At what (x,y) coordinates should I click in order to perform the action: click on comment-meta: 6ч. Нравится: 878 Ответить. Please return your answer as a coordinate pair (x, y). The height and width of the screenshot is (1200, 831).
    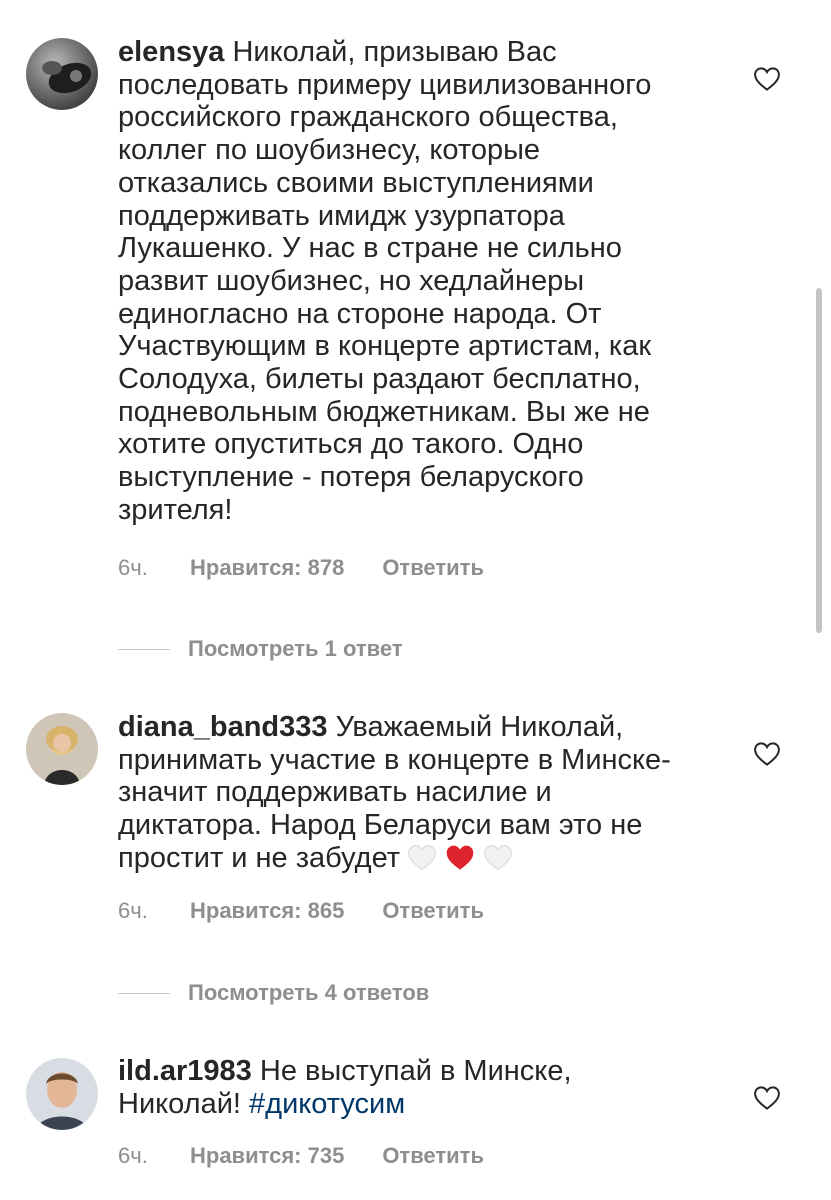
    Looking at the image, I should click on (301, 568).